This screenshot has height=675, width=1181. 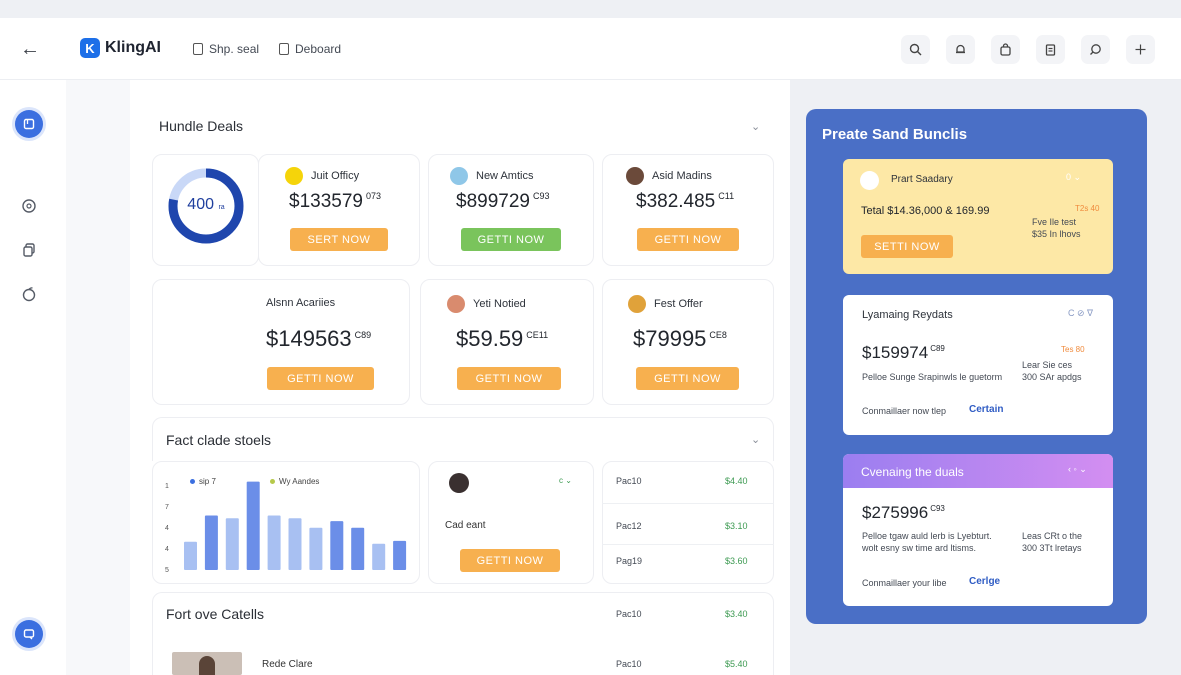 I want to click on deal-price: $59.59 CE11, so click(x=502, y=338).